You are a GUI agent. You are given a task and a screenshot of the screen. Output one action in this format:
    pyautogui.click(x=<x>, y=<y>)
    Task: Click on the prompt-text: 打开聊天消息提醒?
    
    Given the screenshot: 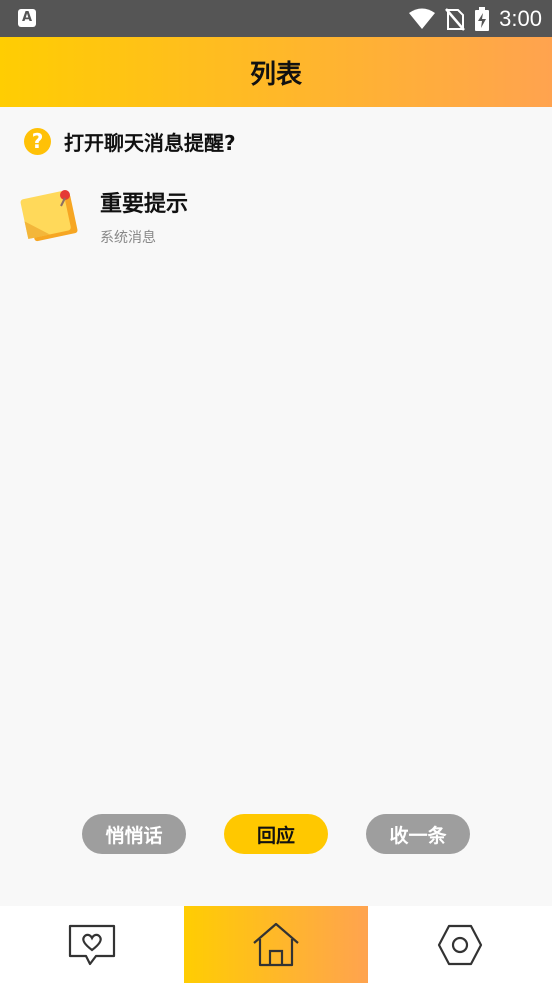 What is the action you would take?
    pyautogui.click(x=150, y=142)
    